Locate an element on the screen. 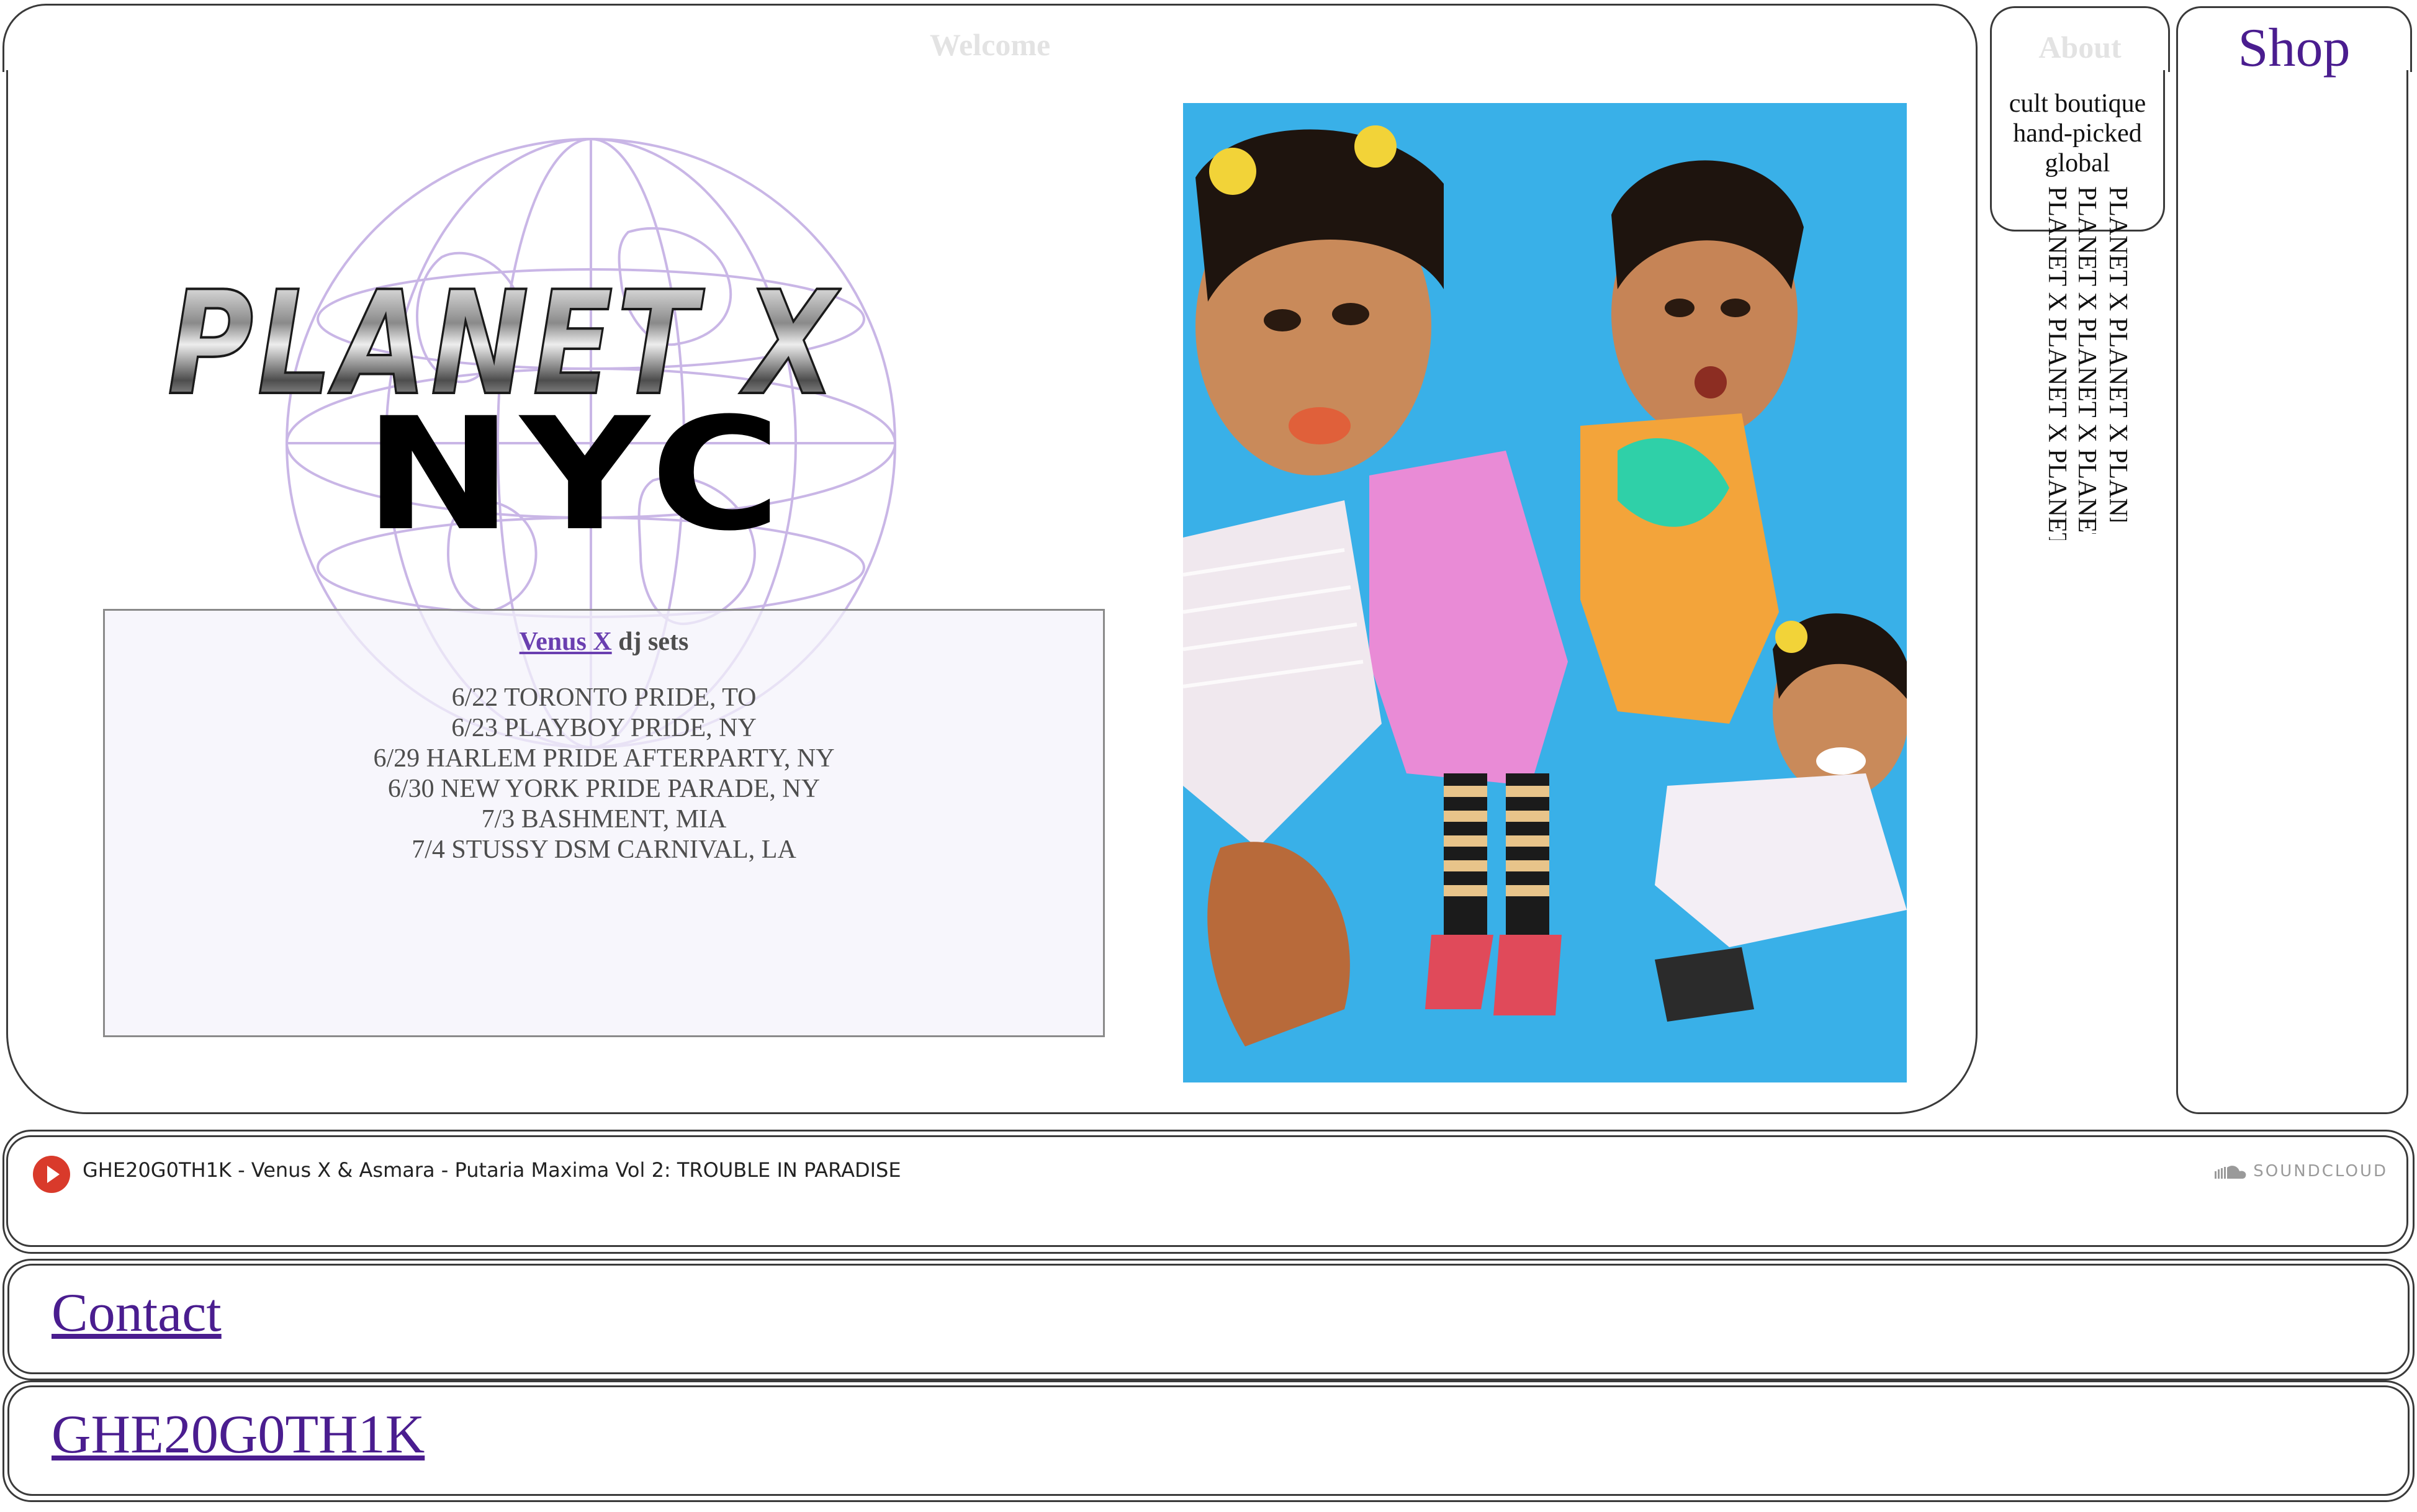  logo-nyc: NYC is located at coordinates (576, 475).